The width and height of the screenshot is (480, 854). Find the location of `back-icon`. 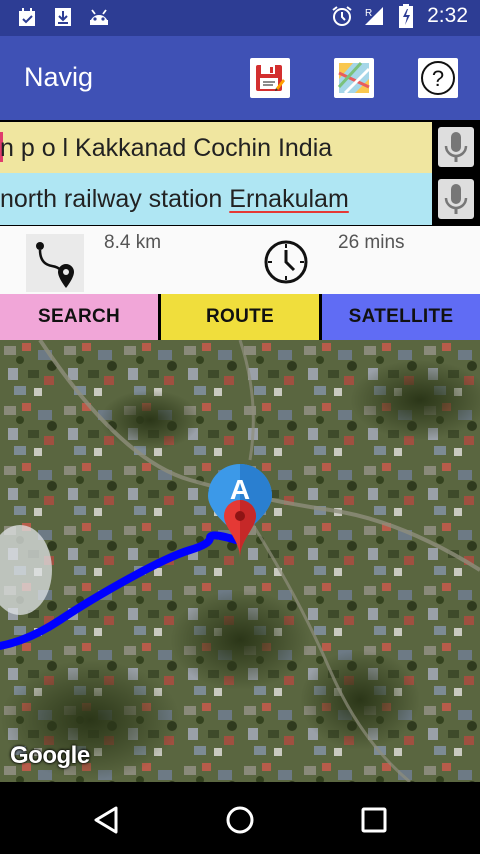

back-icon is located at coordinates (106, 820).